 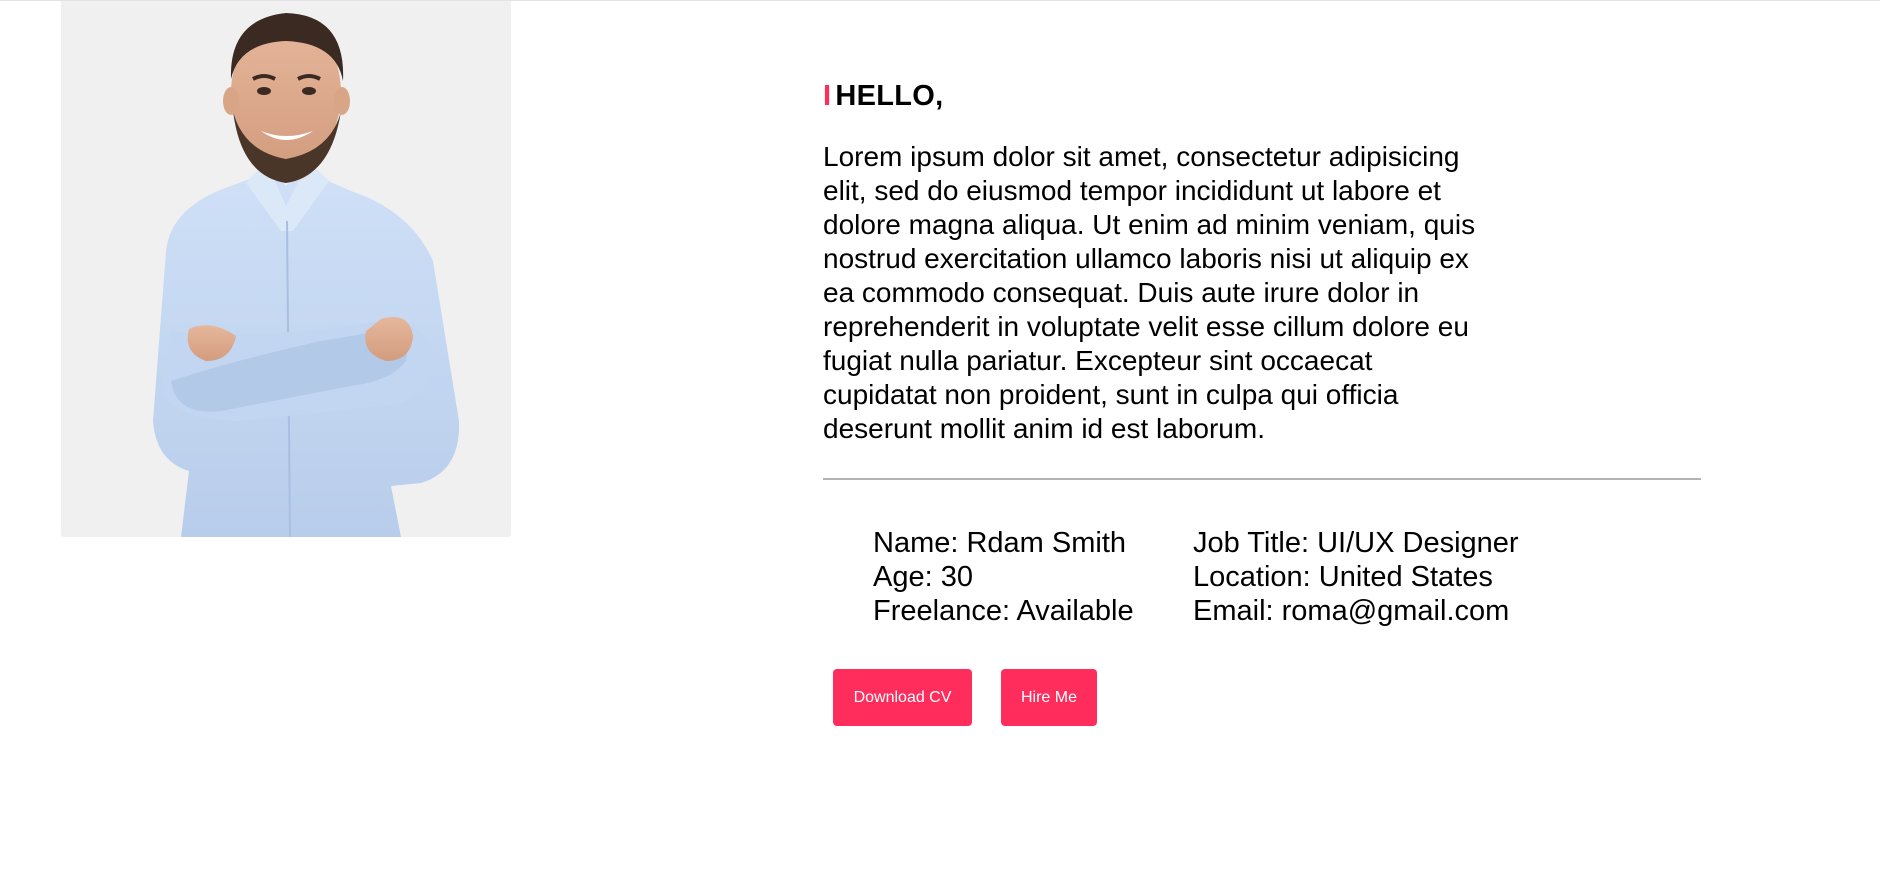 What do you see at coordinates (1343, 577) in the screenshot?
I see `info-location: Location: United States` at bounding box center [1343, 577].